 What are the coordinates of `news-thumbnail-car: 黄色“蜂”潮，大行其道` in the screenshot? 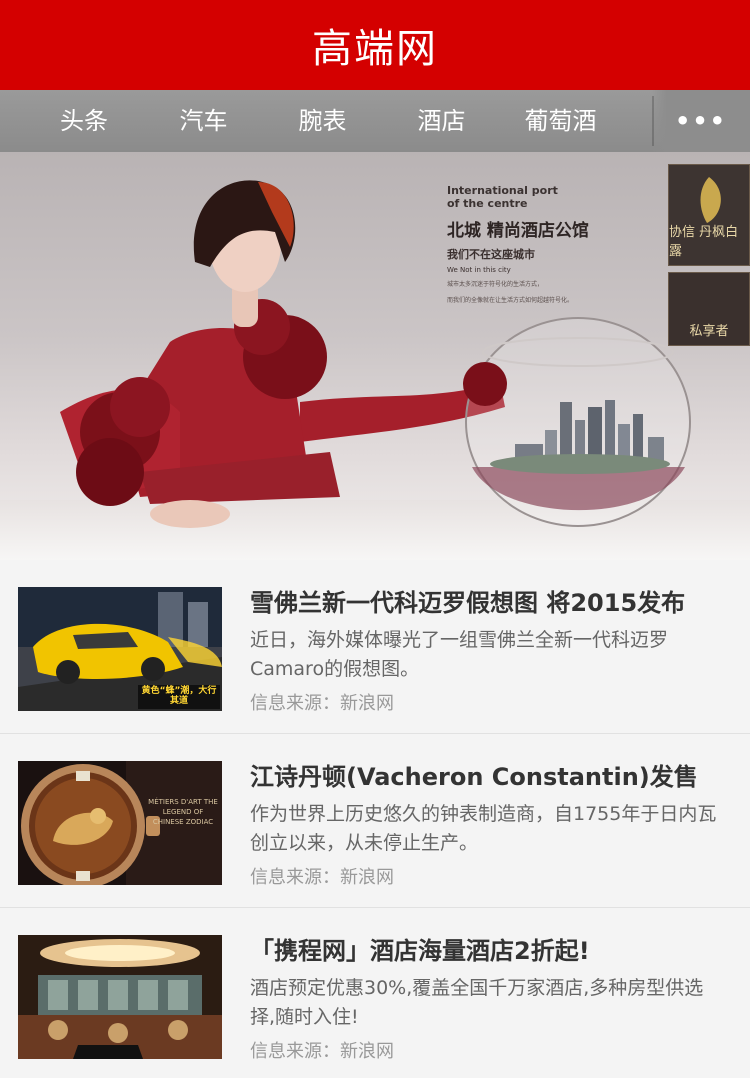 It's located at (120, 649).